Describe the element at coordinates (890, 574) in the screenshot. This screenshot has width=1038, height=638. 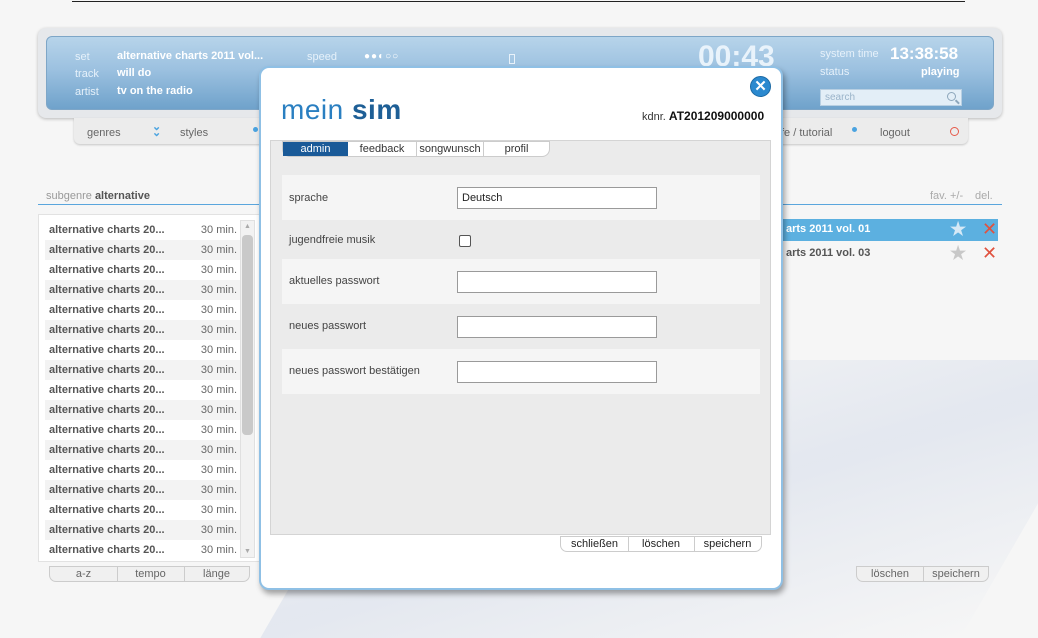
I see `favorites-delete-button: löschen` at that location.